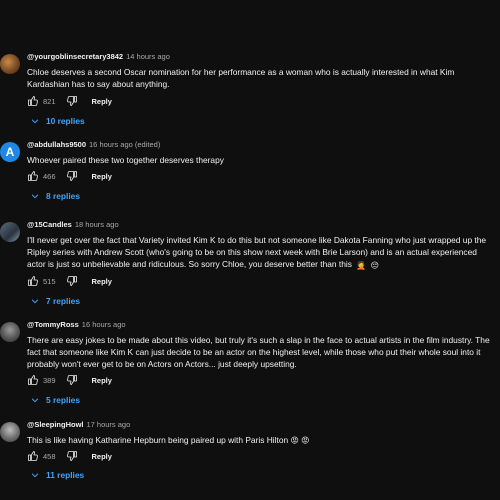 Image resolution: width=500 pixels, height=500 pixels. Describe the element at coordinates (361, 265) in the screenshot. I see `facepalm-emoji: 🤦` at that location.